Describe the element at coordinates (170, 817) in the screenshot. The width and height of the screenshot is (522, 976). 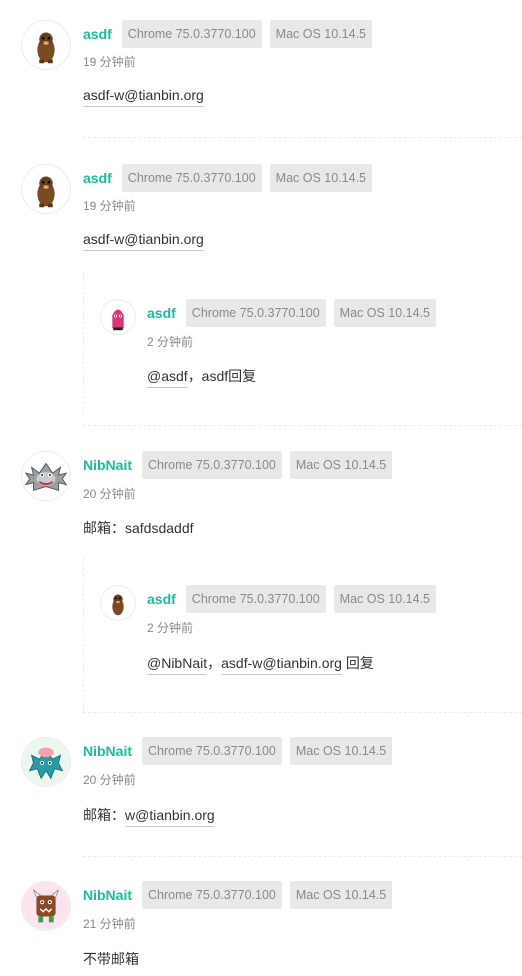
I see `email-link: w@tianbin.org` at that location.